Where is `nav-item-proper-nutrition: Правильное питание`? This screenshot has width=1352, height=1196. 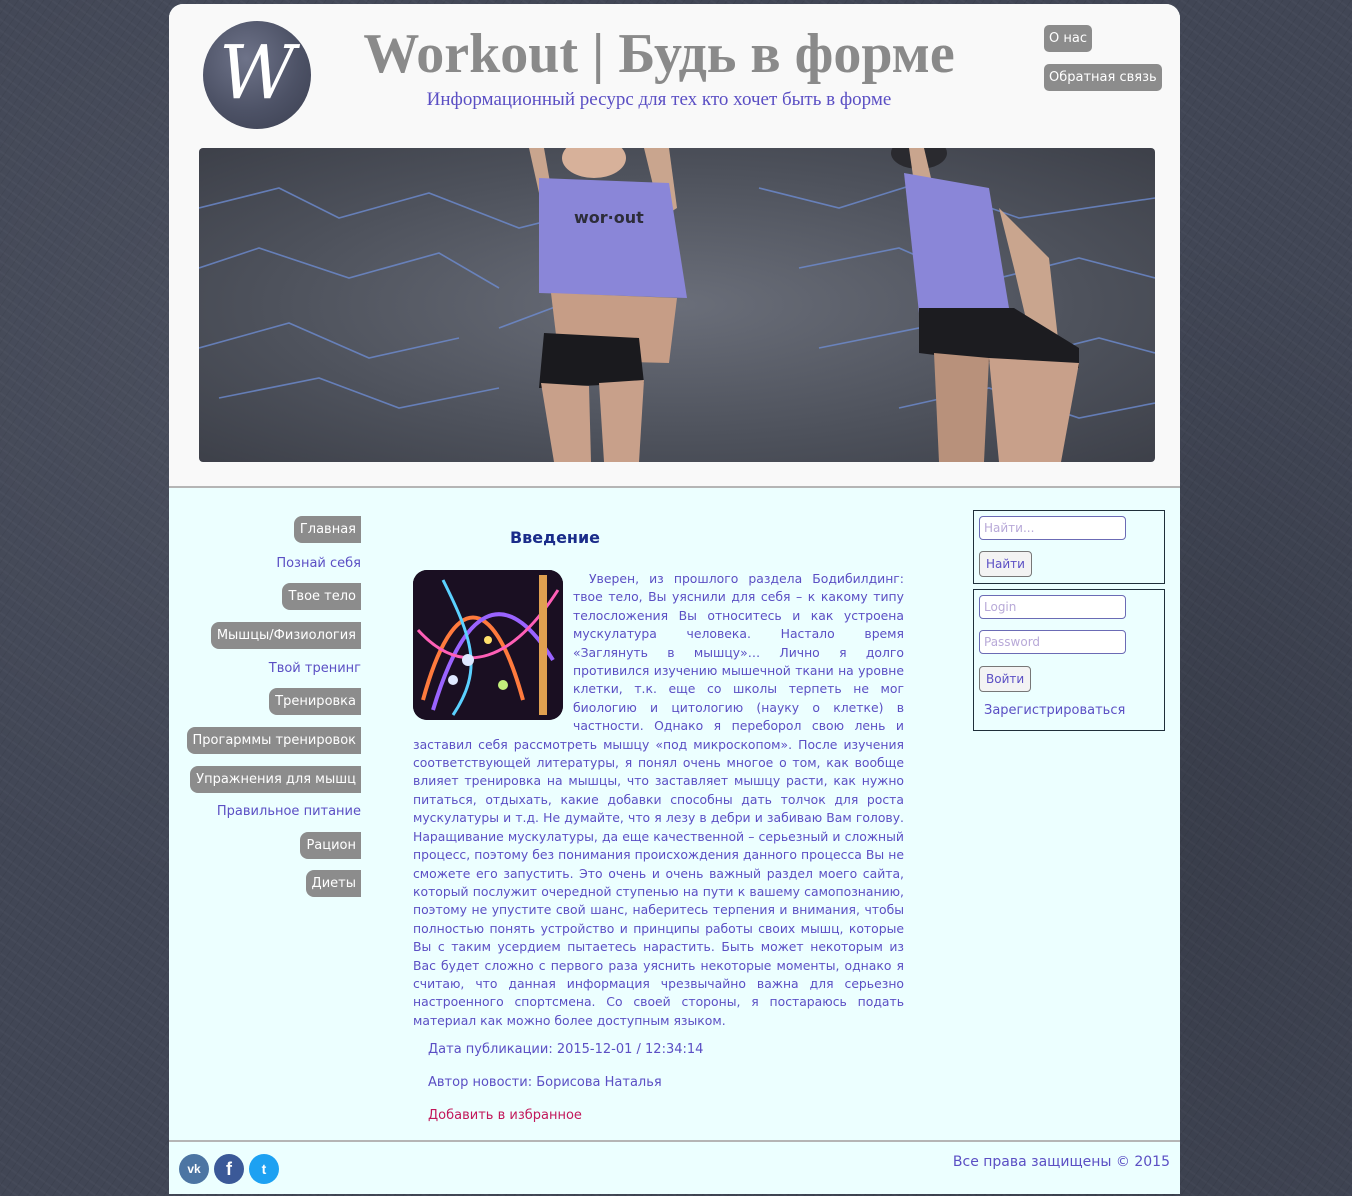
nav-item-proper-nutrition: Правильное питание is located at coordinates (289, 811).